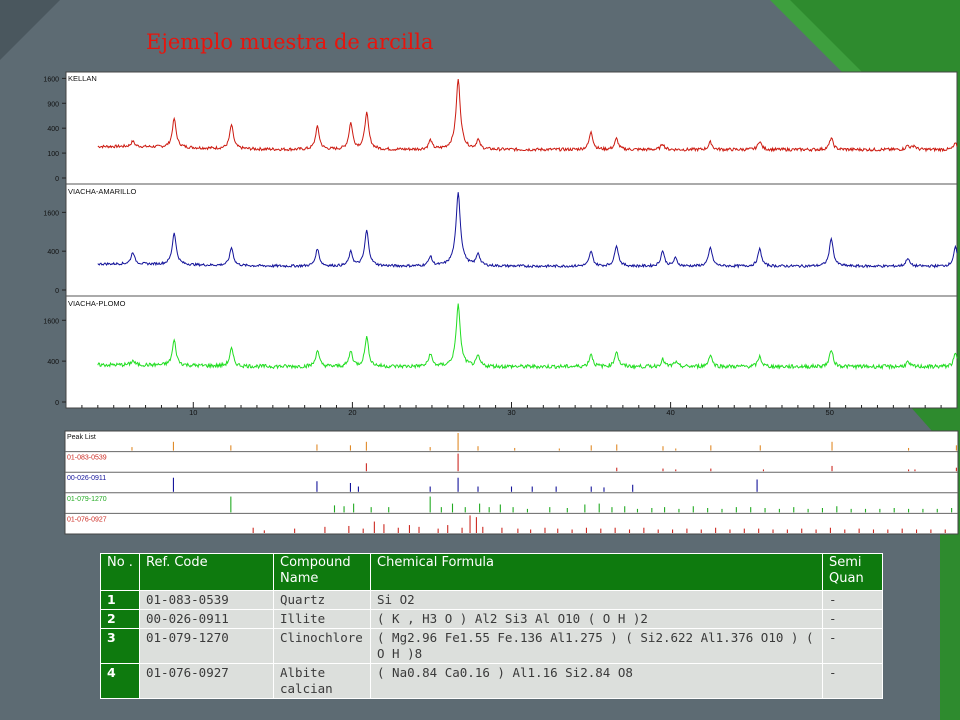 This screenshot has height=720, width=960. What do you see at coordinates (120, 619) in the screenshot?
I see `cell-no: 2` at bounding box center [120, 619].